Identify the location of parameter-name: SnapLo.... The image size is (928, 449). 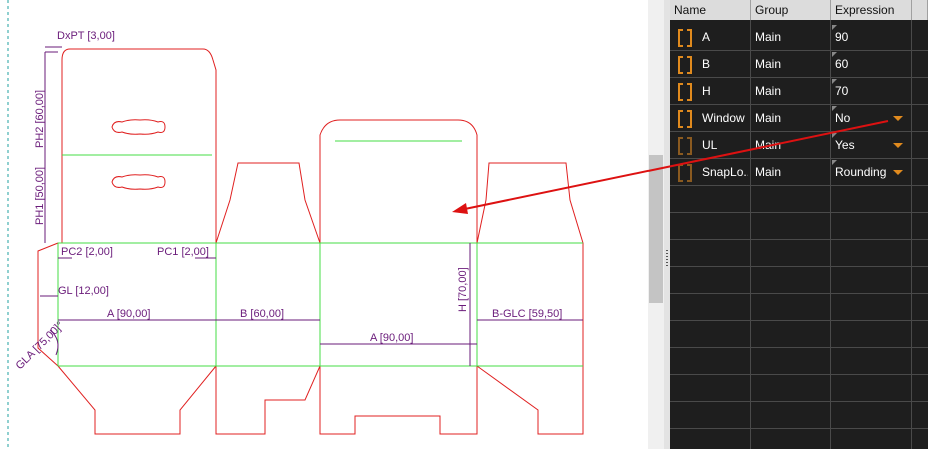
(725, 172).